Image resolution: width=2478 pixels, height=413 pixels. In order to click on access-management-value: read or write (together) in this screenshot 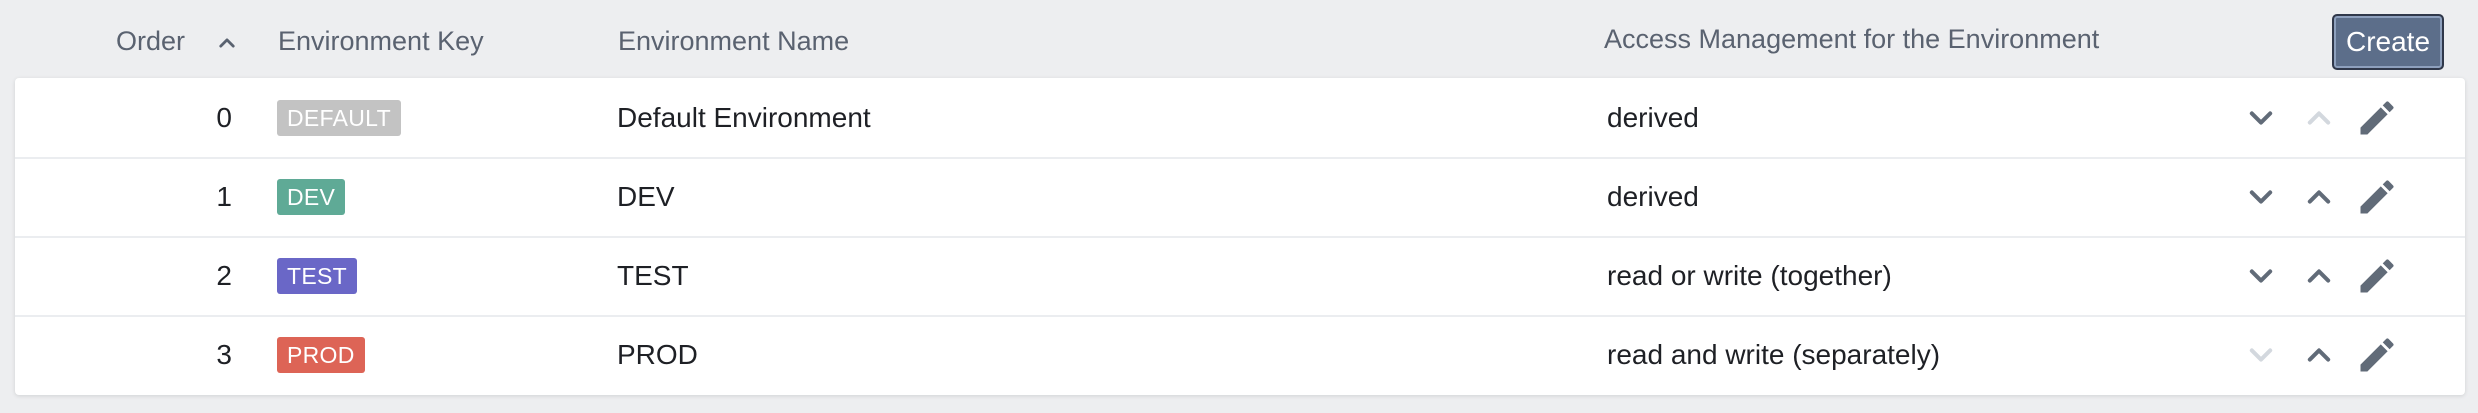, I will do `click(1749, 275)`.